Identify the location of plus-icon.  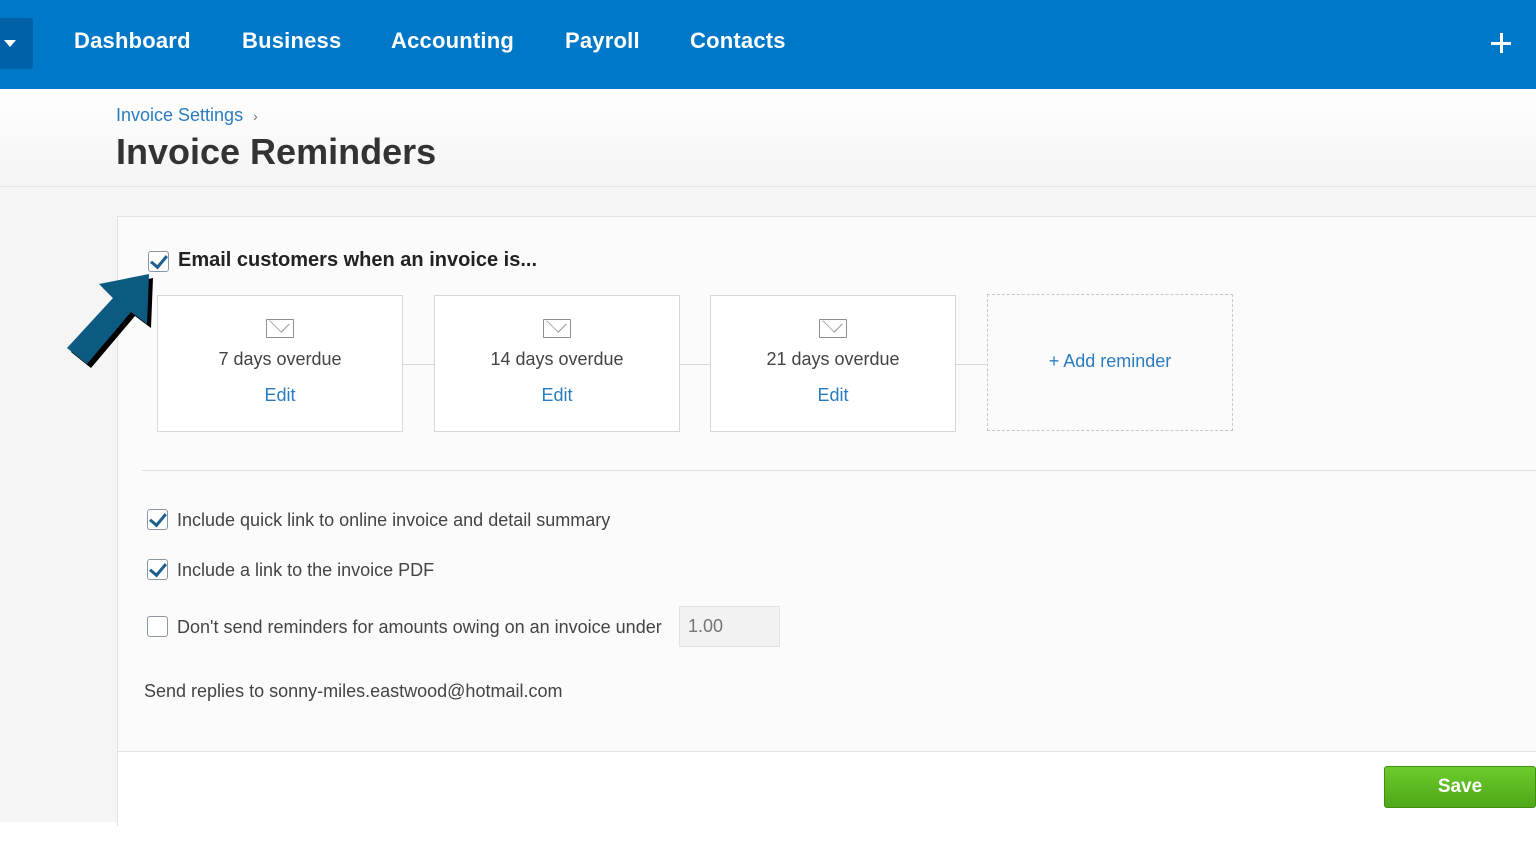
(1501, 43).